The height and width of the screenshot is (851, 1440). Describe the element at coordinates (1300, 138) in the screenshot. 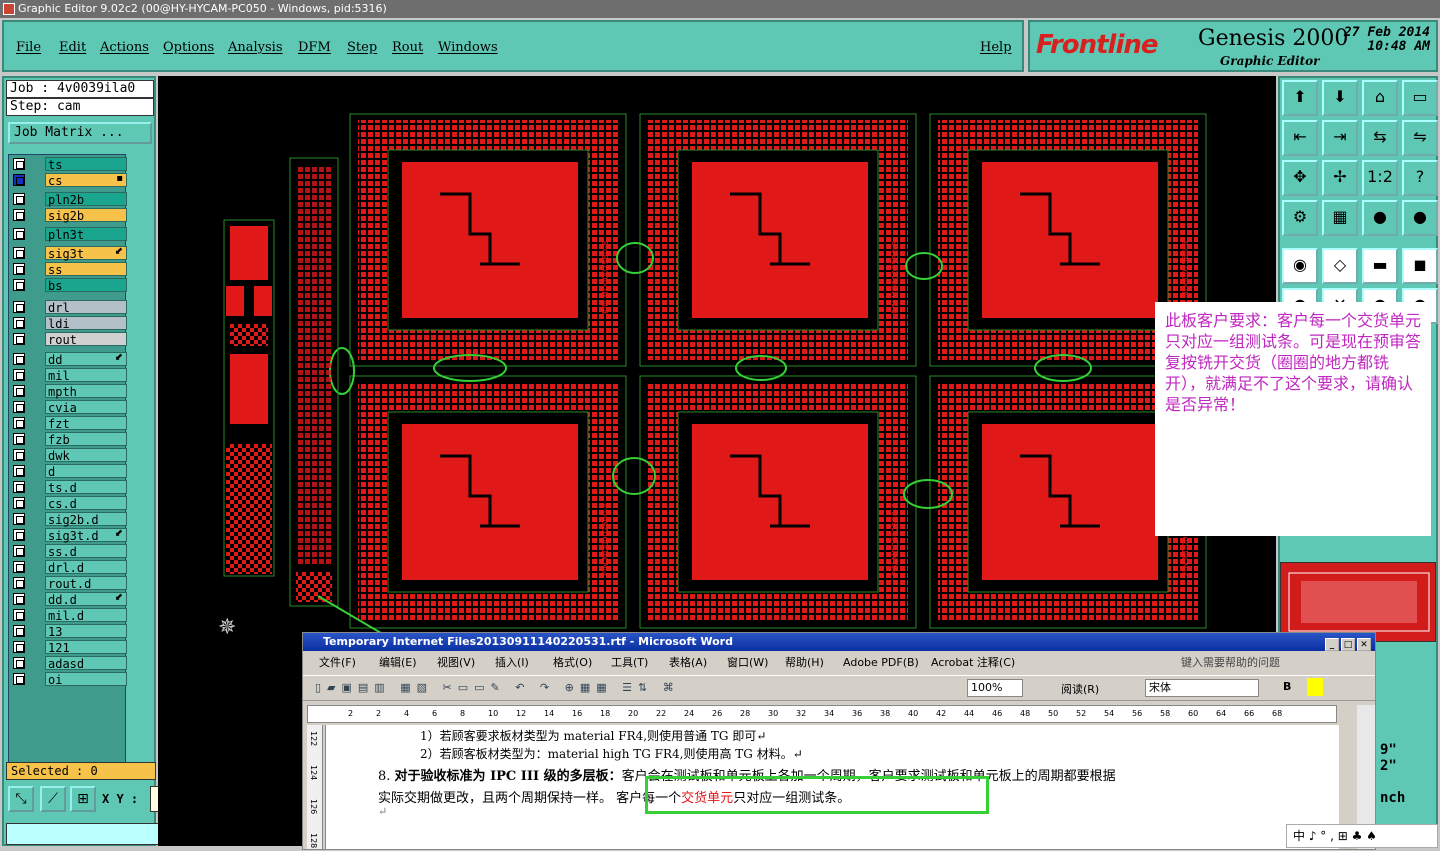

I see `left-icon: ⇤` at that location.